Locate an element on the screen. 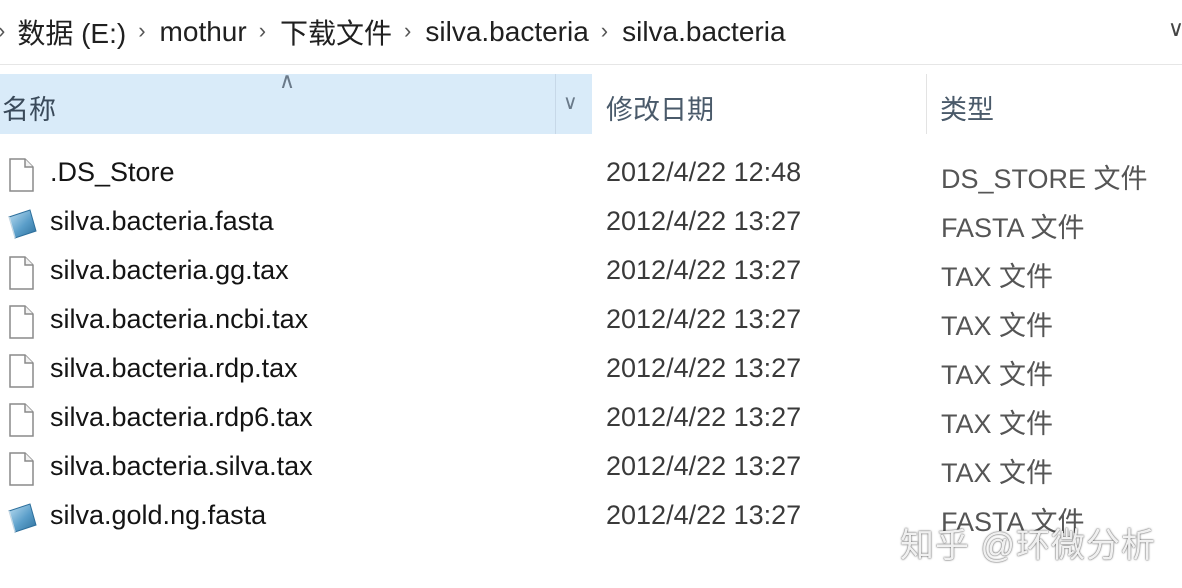  file-name: silva.bacteria.ncbi.tax is located at coordinates (179, 319).